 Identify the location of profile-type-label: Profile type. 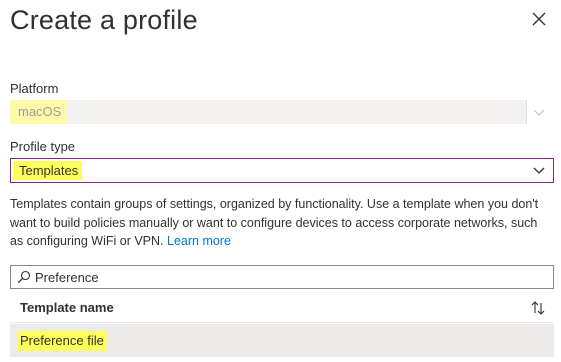
(43, 146).